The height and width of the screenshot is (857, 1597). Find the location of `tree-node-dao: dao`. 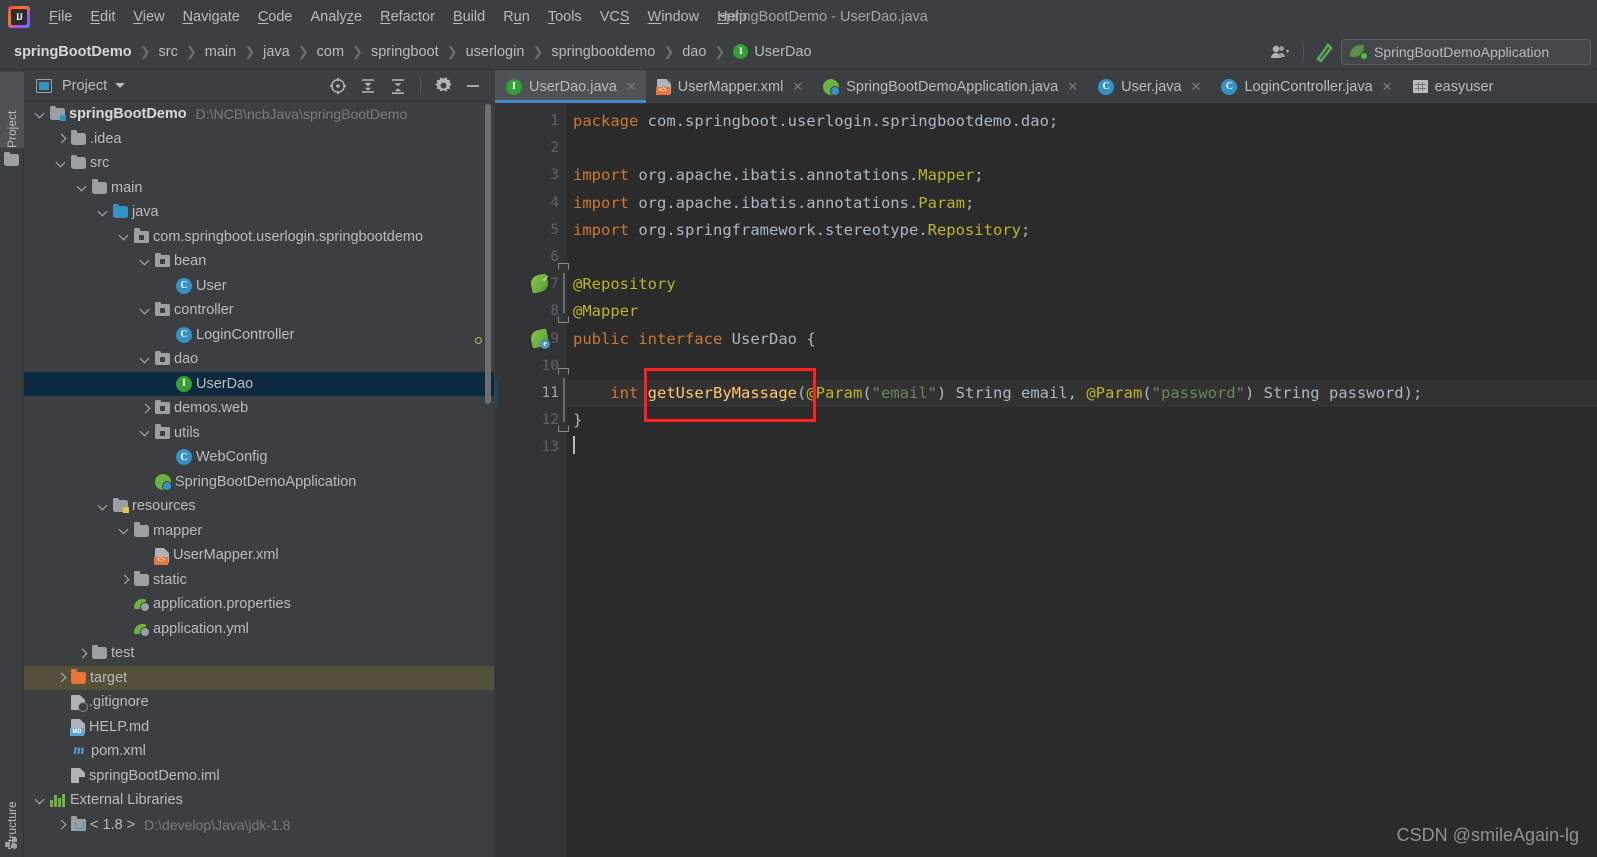

tree-node-dao: dao is located at coordinates (259, 359).